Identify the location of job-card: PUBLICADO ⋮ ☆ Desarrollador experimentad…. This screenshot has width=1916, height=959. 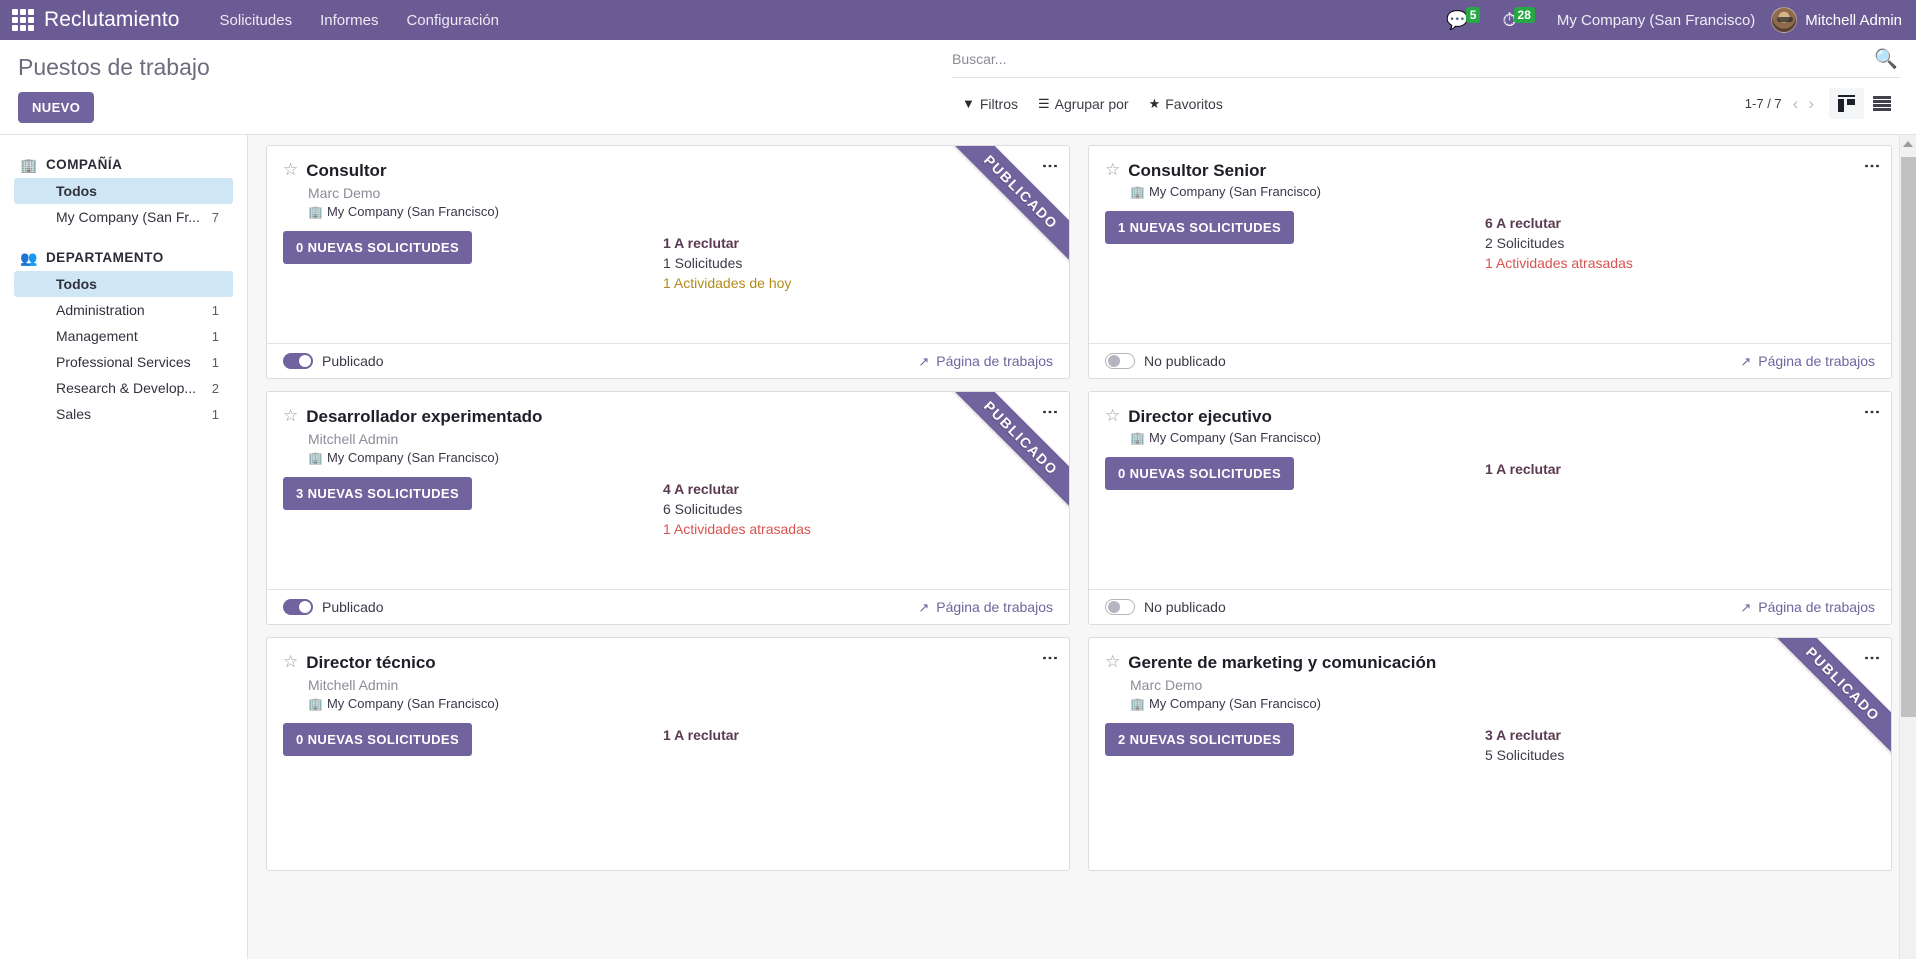
(668, 508).